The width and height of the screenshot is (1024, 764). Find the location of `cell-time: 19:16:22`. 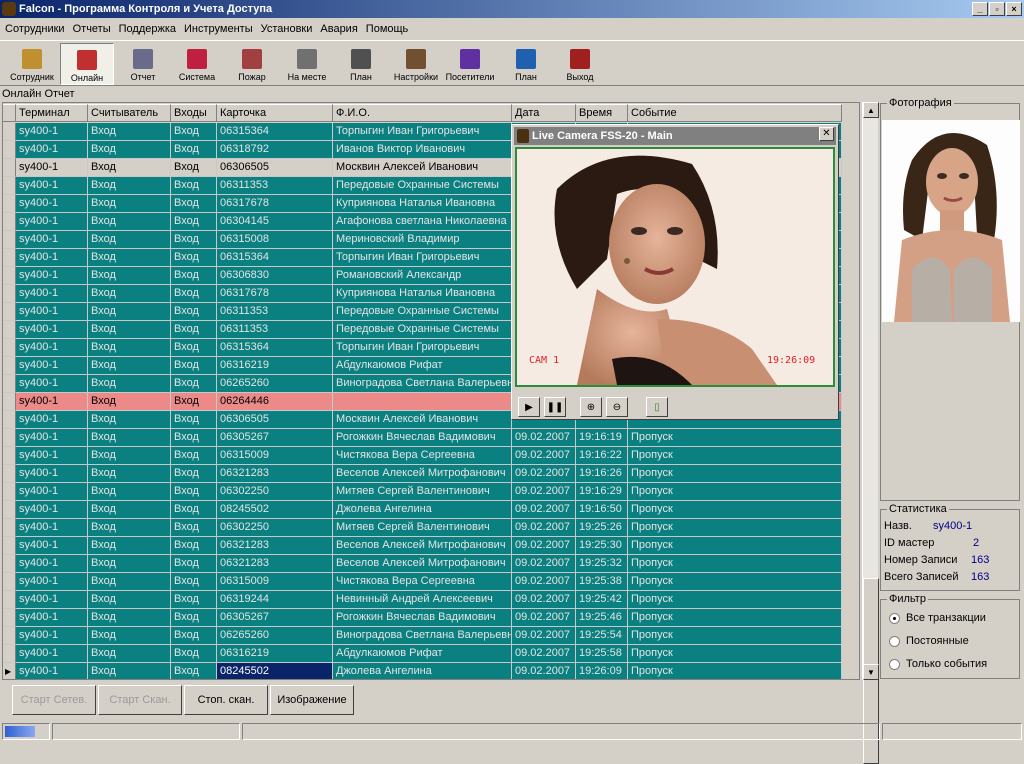

cell-time: 19:16:22 is located at coordinates (602, 456).